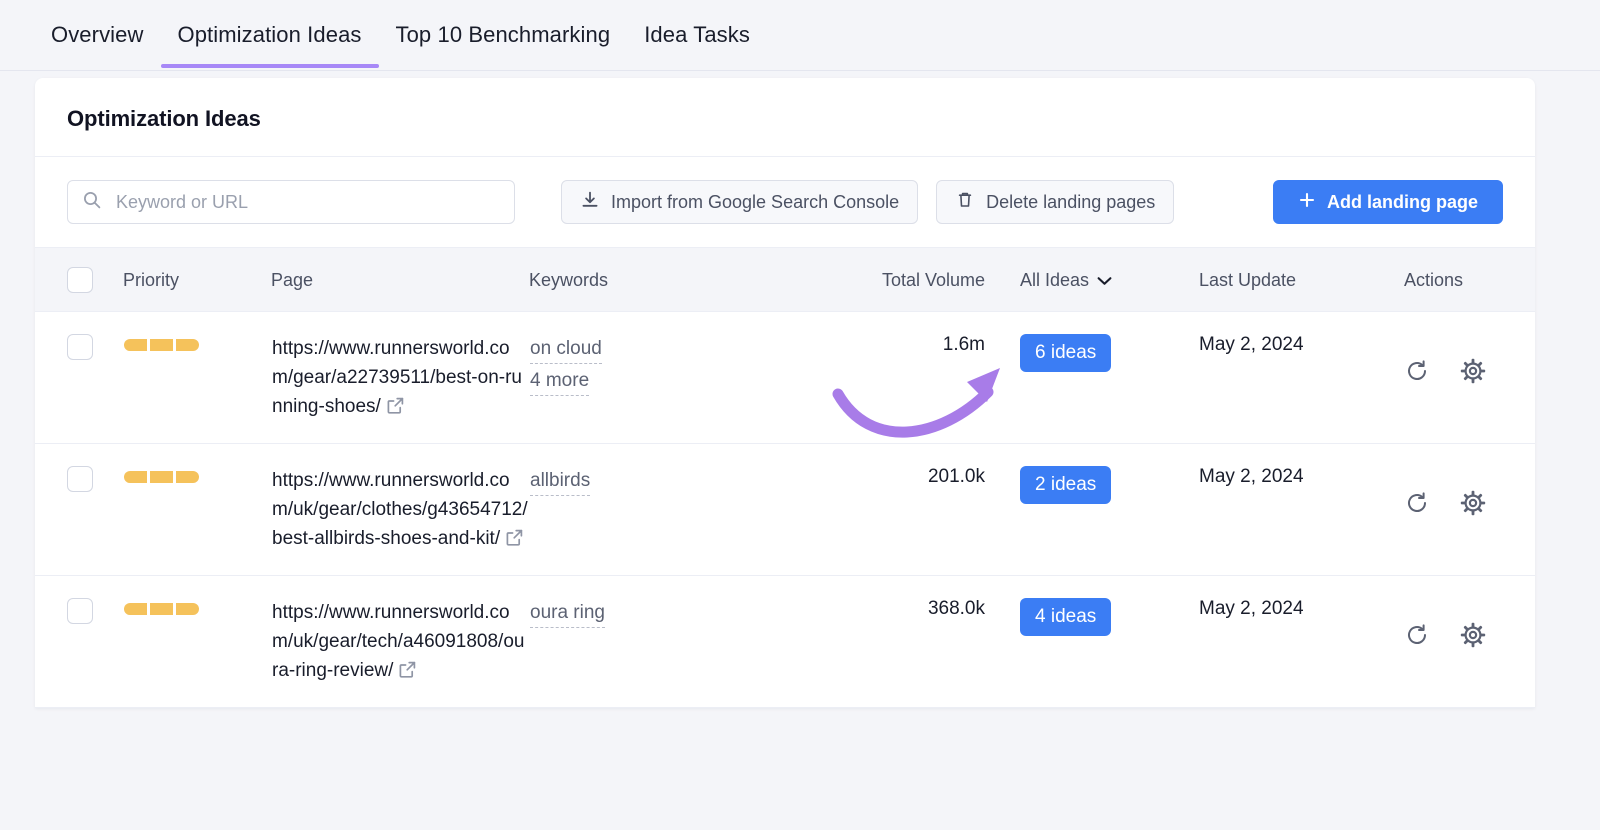 The width and height of the screenshot is (1600, 830). Describe the element at coordinates (164, 118) in the screenshot. I see `page-title: Optimization Ideas` at that location.